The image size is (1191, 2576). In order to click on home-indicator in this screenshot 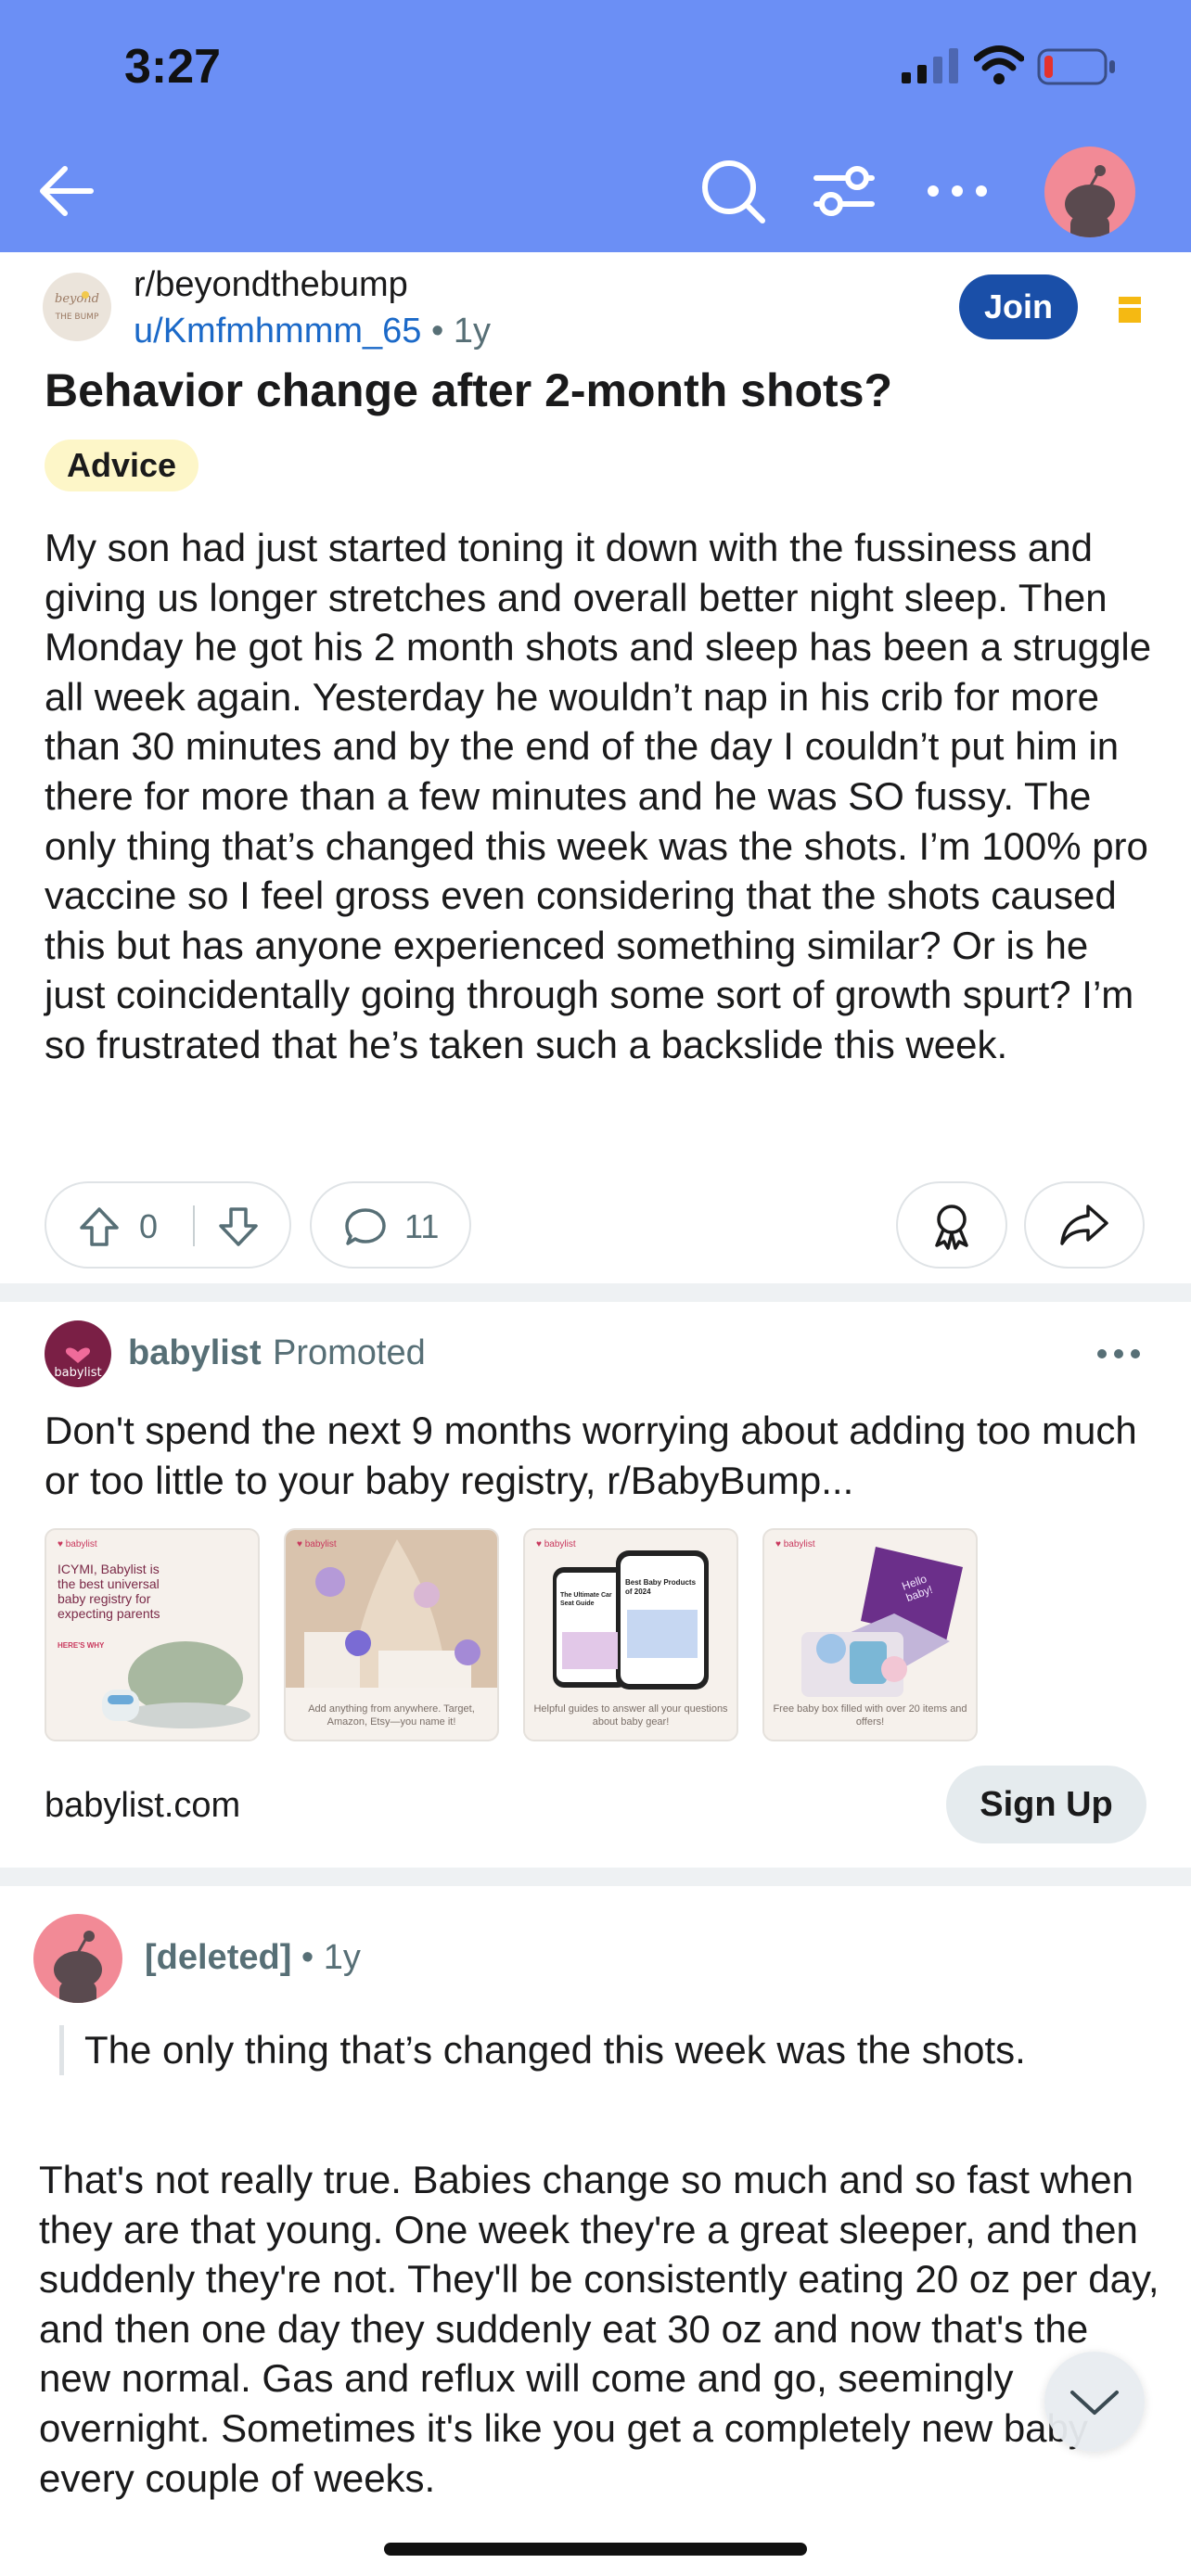, I will do `click(595, 2549)`.